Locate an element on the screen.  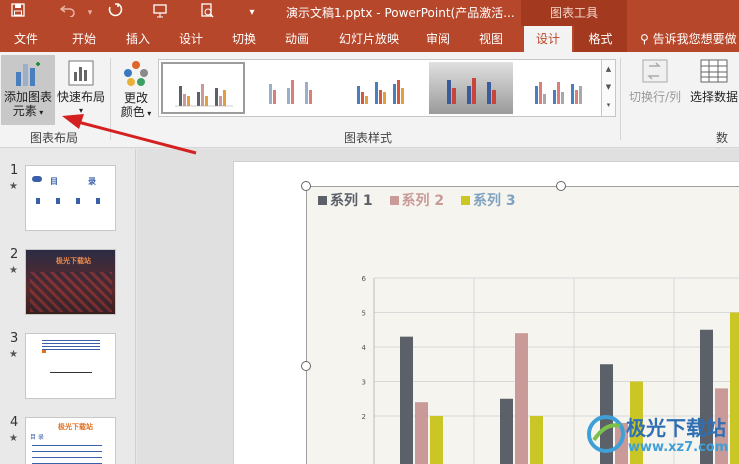
watermark: 极光下载站 www.xz7.com is located at coordinates (661, 435).